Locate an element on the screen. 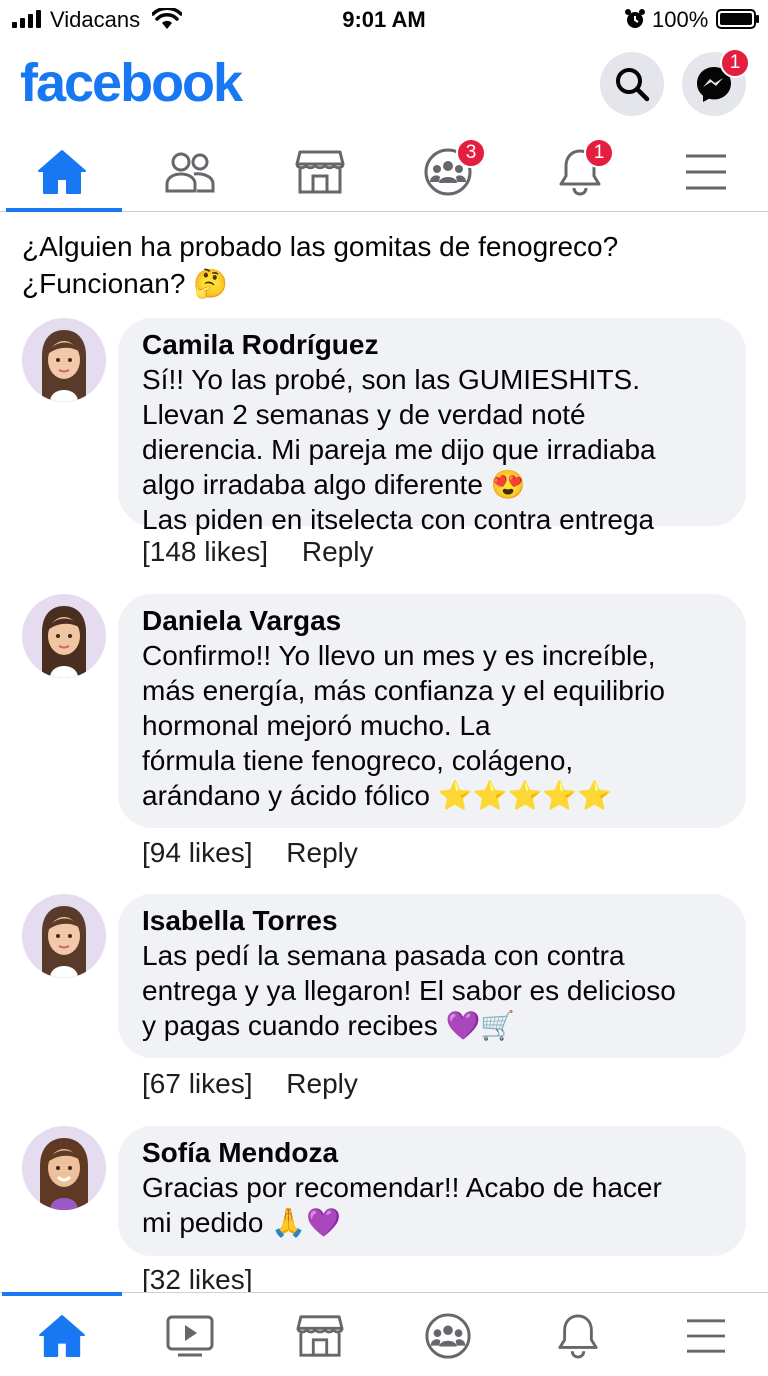 The width and height of the screenshot is (768, 1376). facebook-logo: facebook is located at coordinates (131, 83).